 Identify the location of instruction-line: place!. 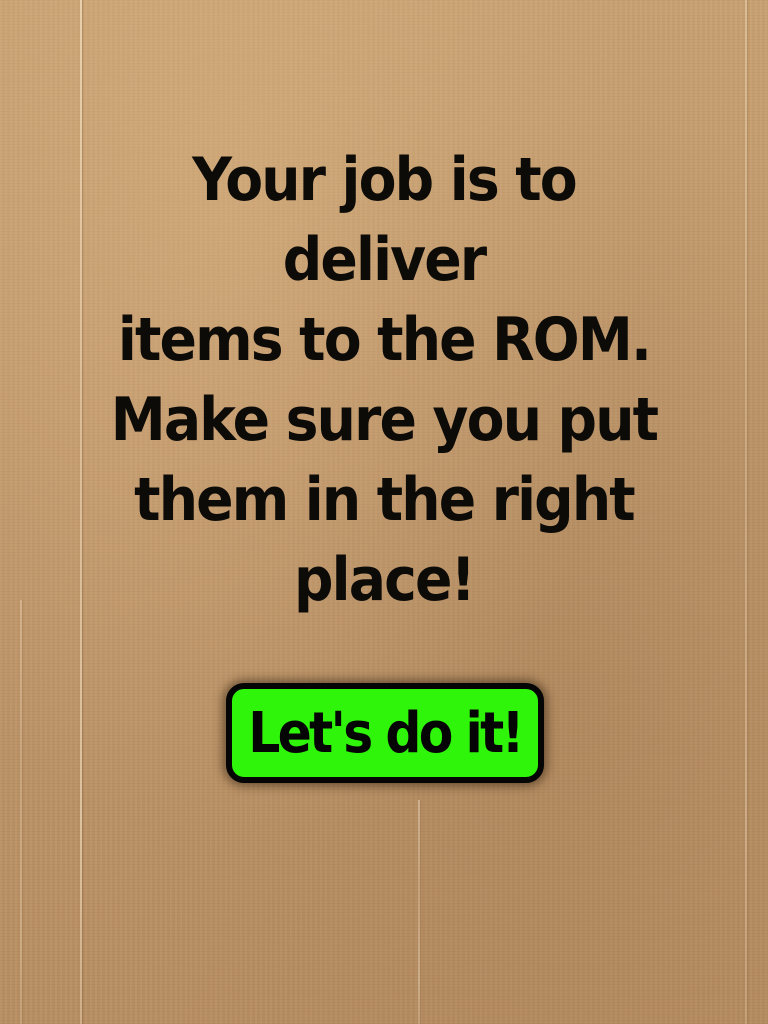
(384, 580).